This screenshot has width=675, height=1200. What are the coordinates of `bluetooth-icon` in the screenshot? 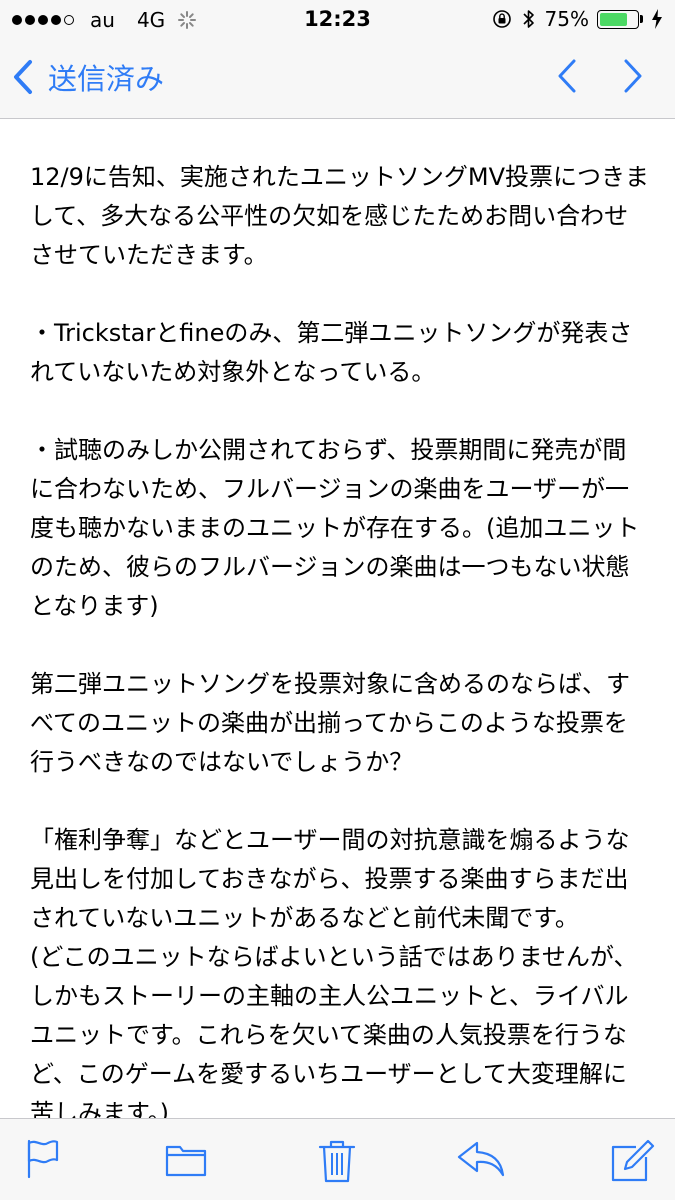 It's located at (528, 19).